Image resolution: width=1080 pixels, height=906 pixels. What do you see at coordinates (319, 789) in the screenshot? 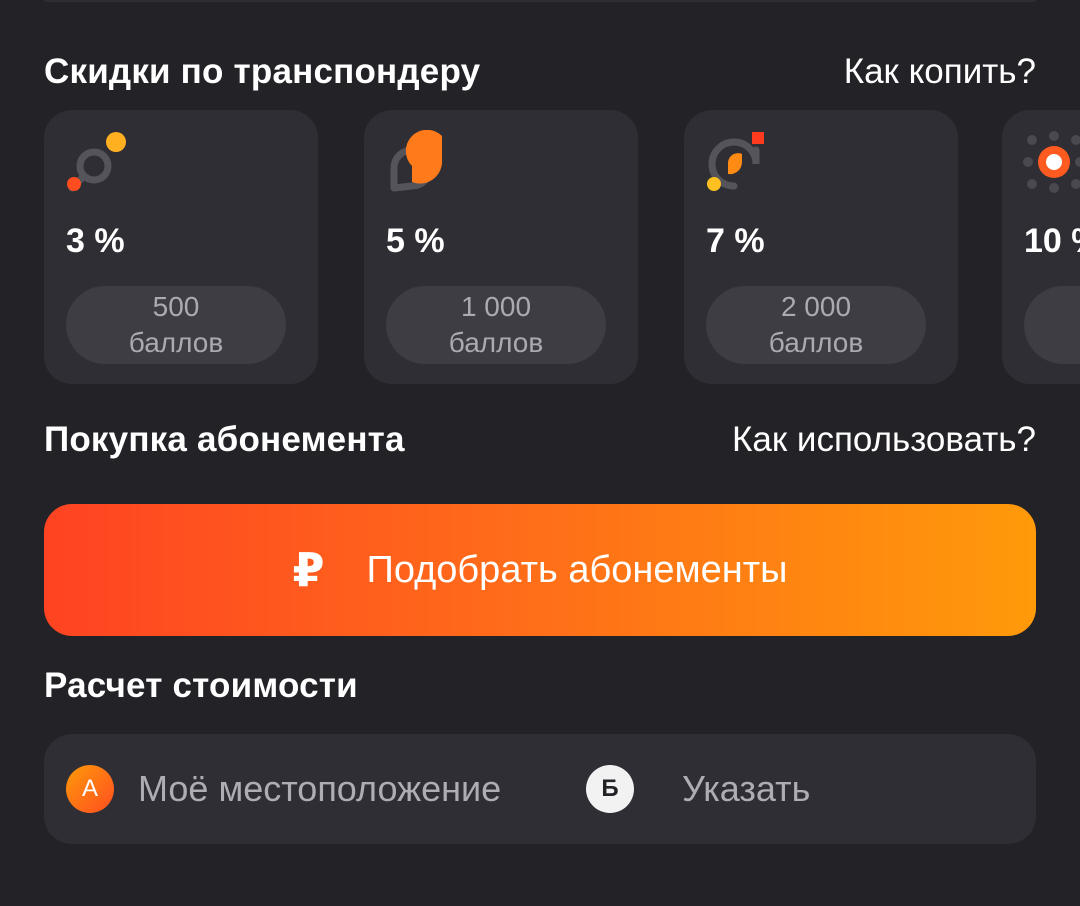
I see `from-location-field: Моё местоположение` at bounding box center [319, 789].